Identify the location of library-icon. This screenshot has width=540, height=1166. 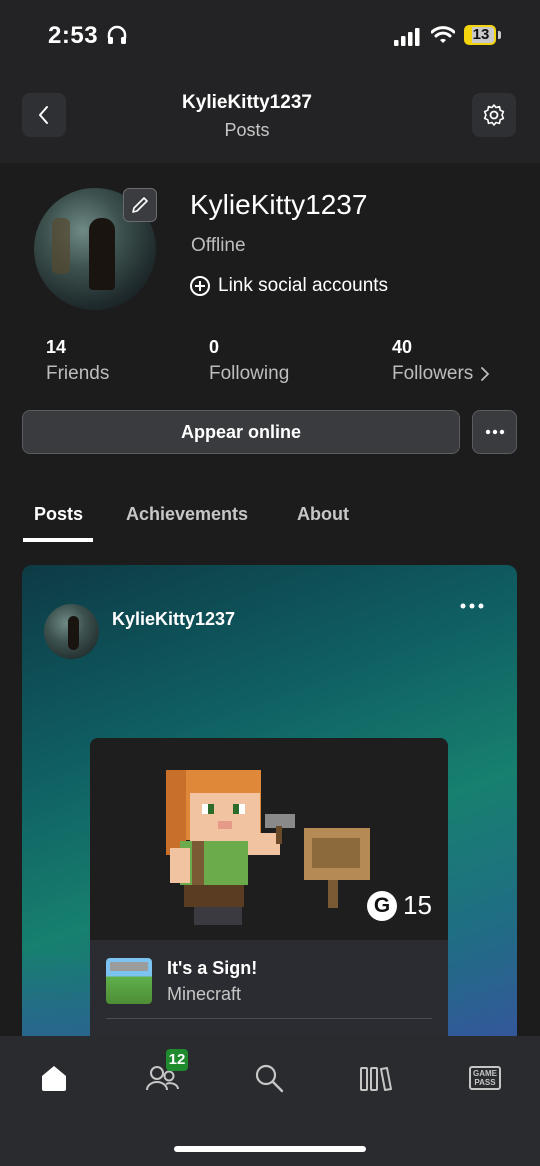
(376, 1079).